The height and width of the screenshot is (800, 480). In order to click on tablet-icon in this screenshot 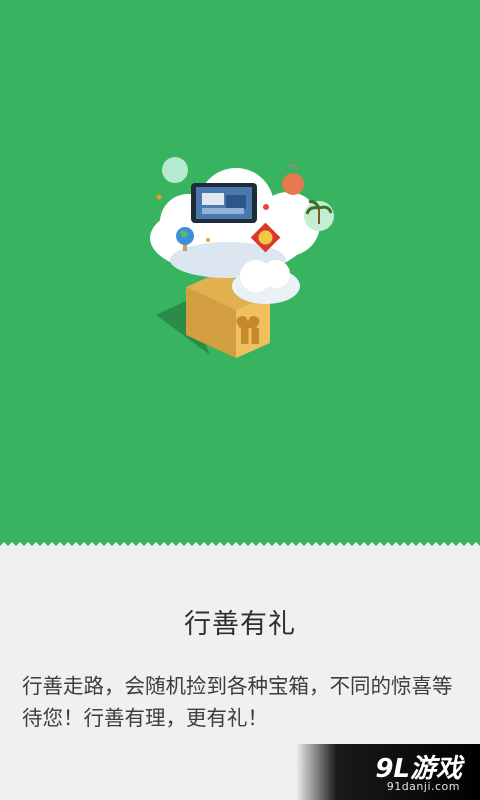, I will do `click(224, 203)`.